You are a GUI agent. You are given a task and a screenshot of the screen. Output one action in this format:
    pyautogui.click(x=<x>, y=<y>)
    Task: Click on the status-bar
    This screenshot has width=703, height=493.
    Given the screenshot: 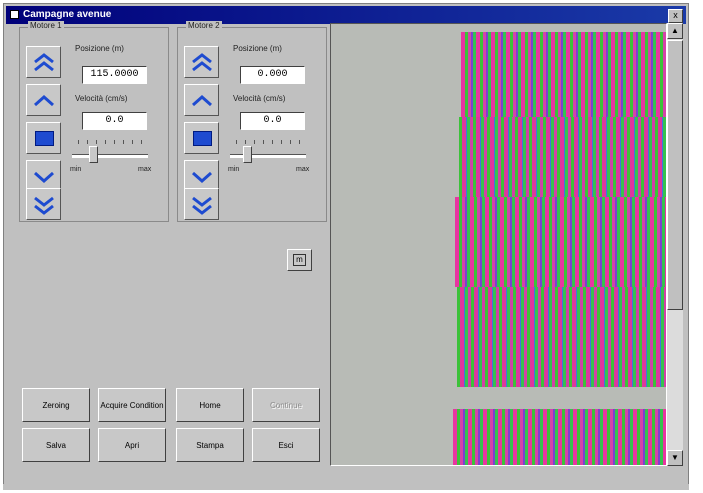 What is the action you would take?
    pyautogui.click(x=346, y=487)
    